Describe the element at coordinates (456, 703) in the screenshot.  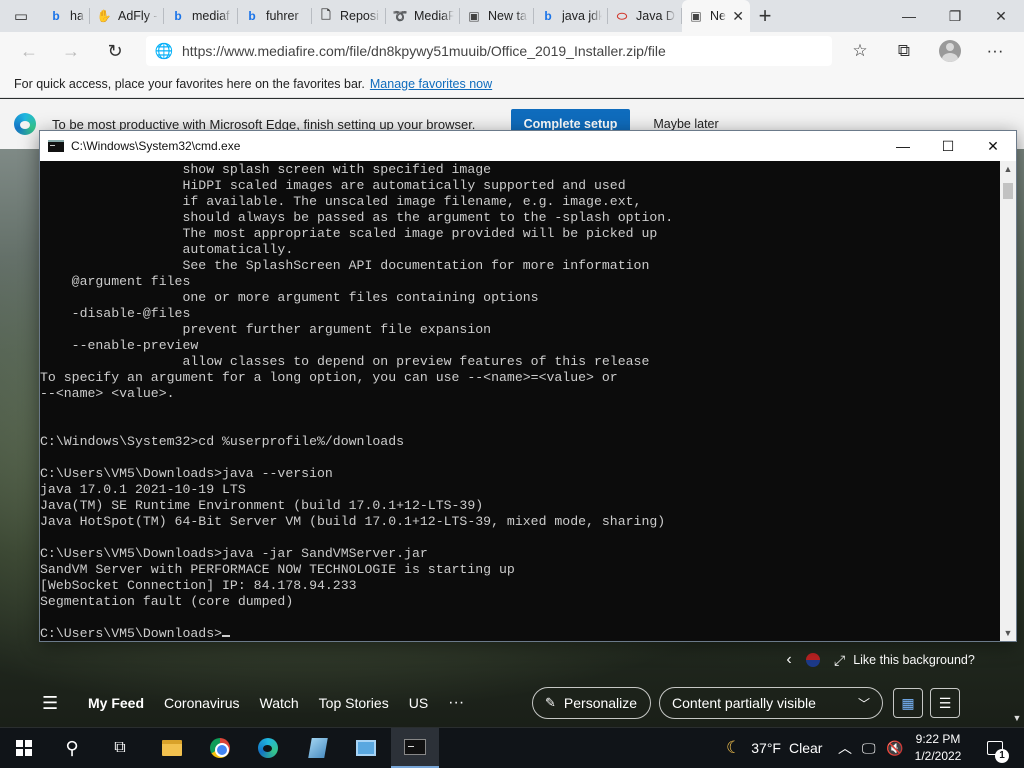
I see `feed-more-button: ···` at that location.